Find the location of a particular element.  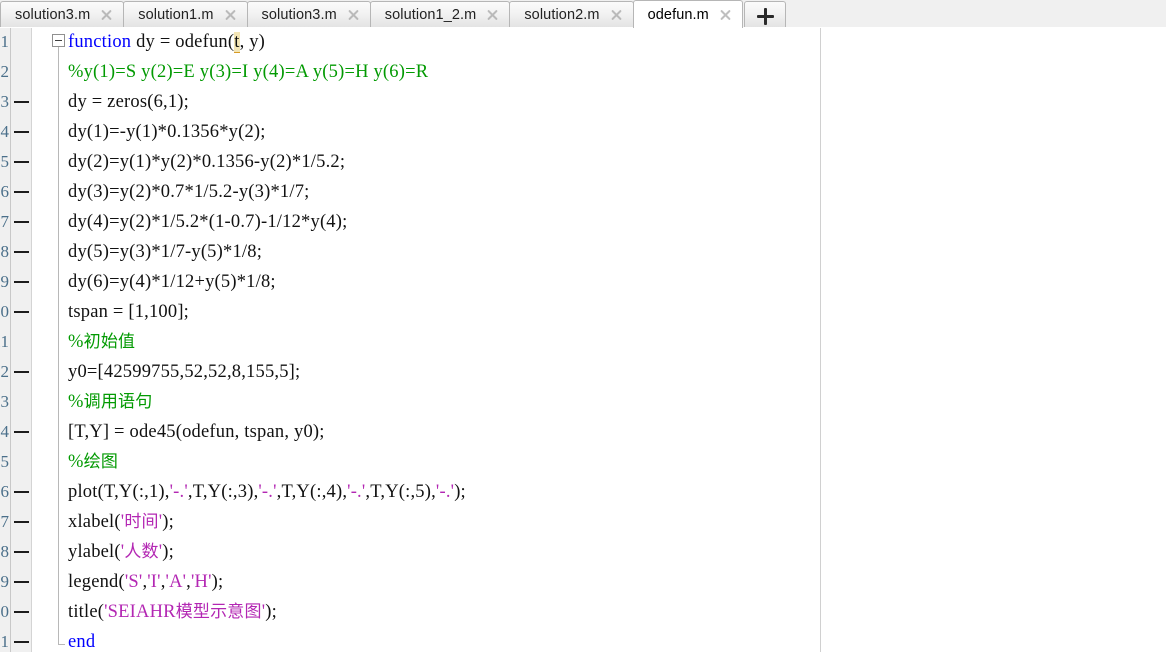

line-number: 4 is located at coordinates (5, 131).